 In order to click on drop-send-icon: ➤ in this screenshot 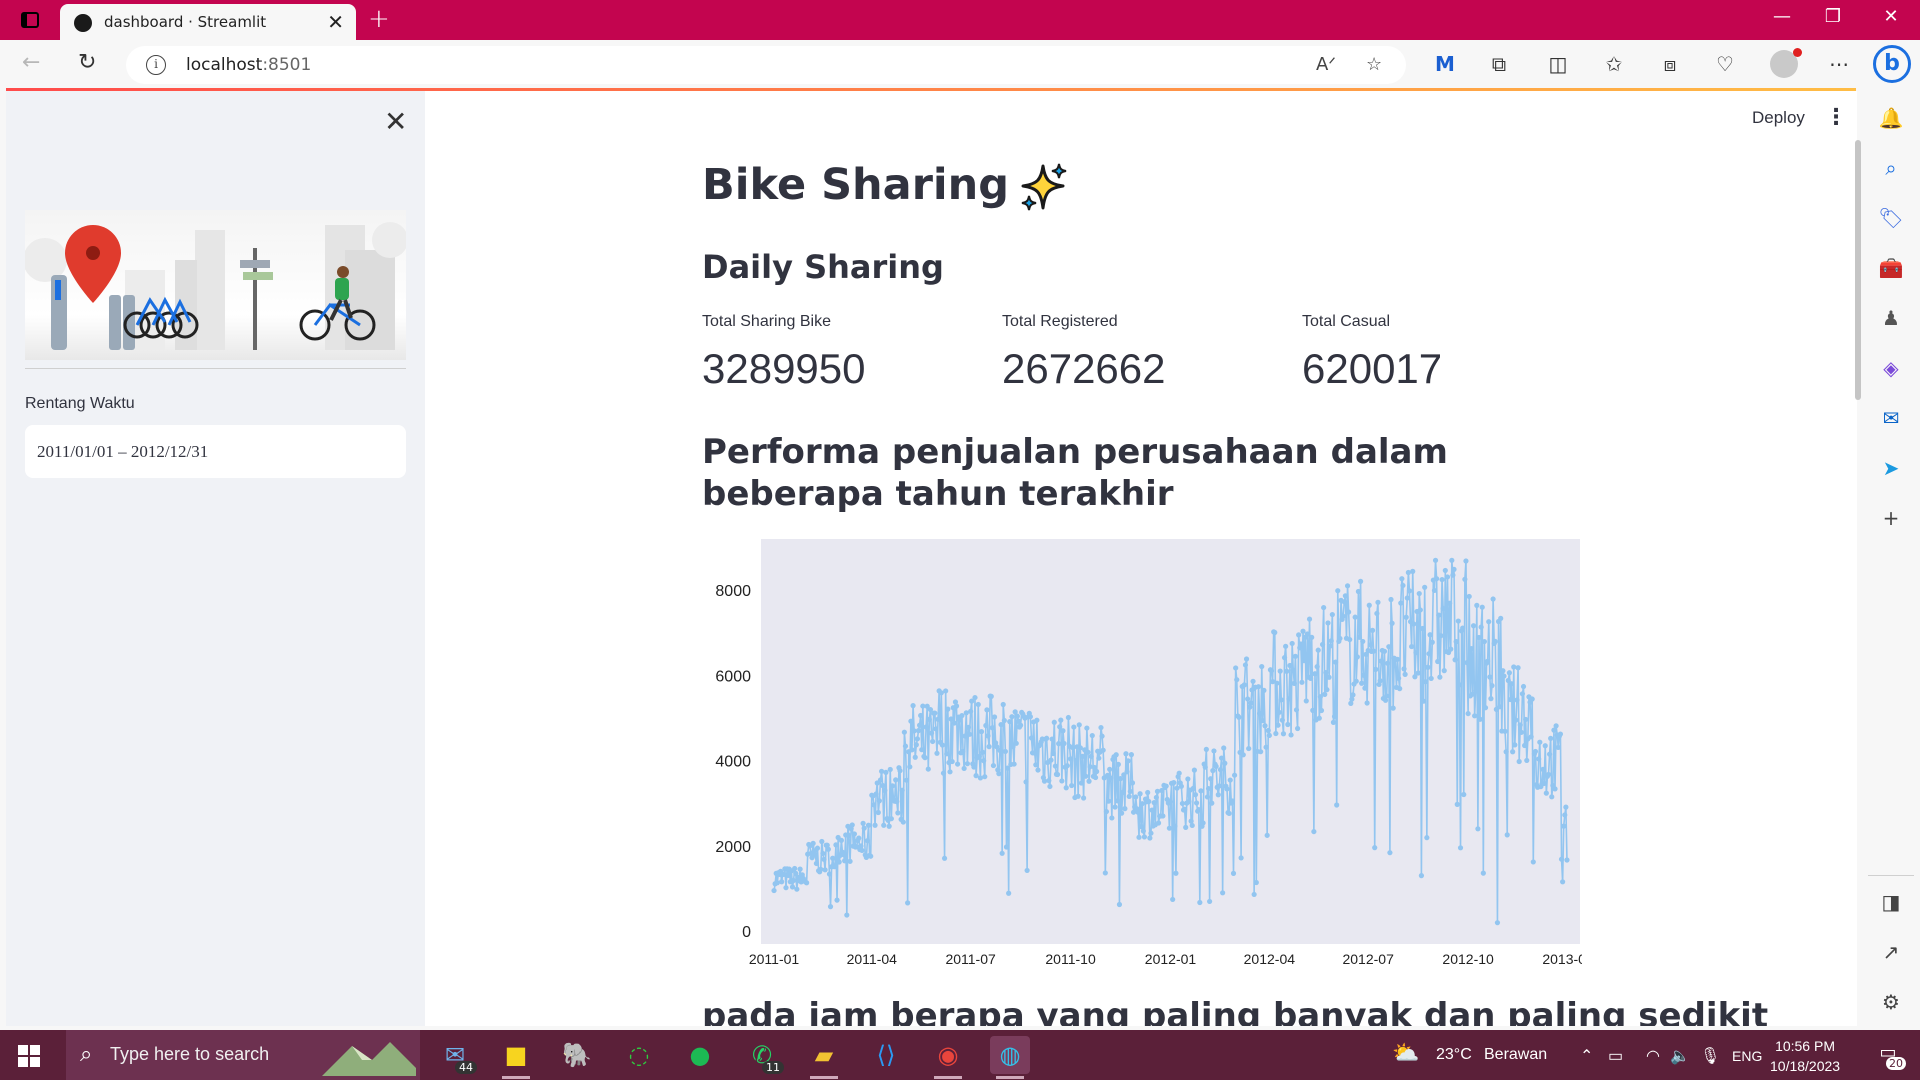, I will do `click(1891, 468)`.